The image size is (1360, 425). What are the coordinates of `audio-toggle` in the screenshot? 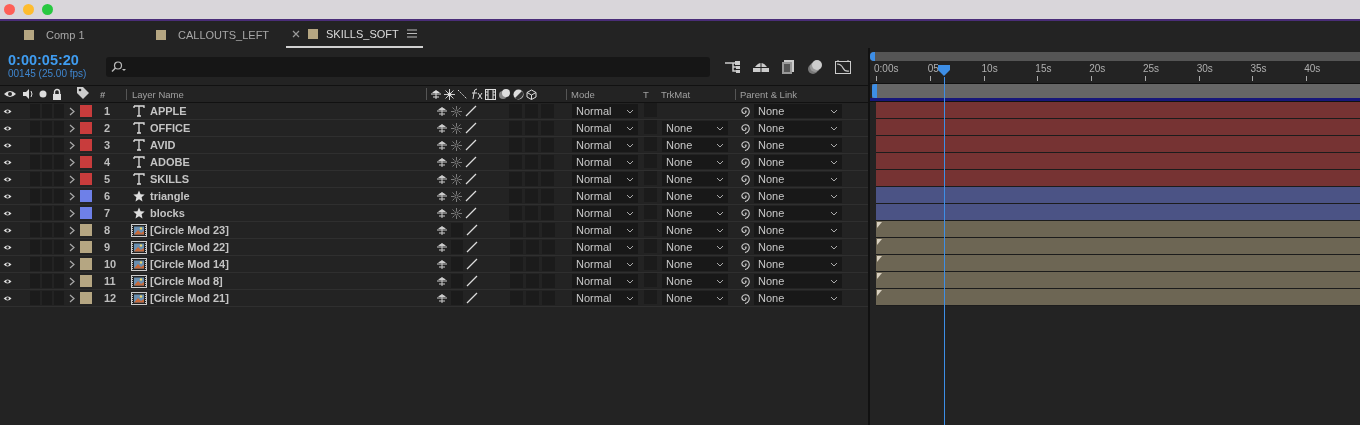 It's located at (35, 111).